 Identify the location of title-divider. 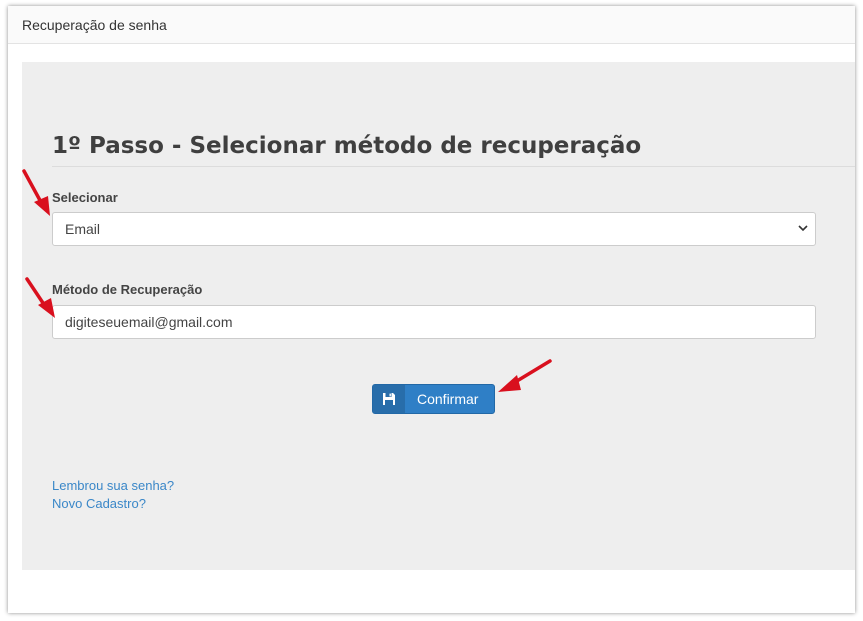
(453, 166).